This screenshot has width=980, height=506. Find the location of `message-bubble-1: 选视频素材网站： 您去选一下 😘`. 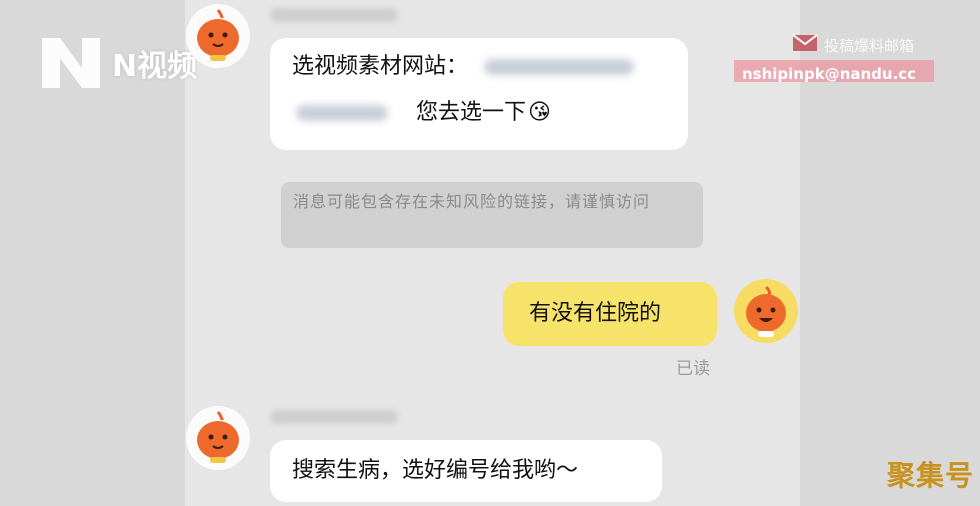

message-bubble-1: 选视频素材网站： 您去选一下 😘 is located at coordinates (479, 94).